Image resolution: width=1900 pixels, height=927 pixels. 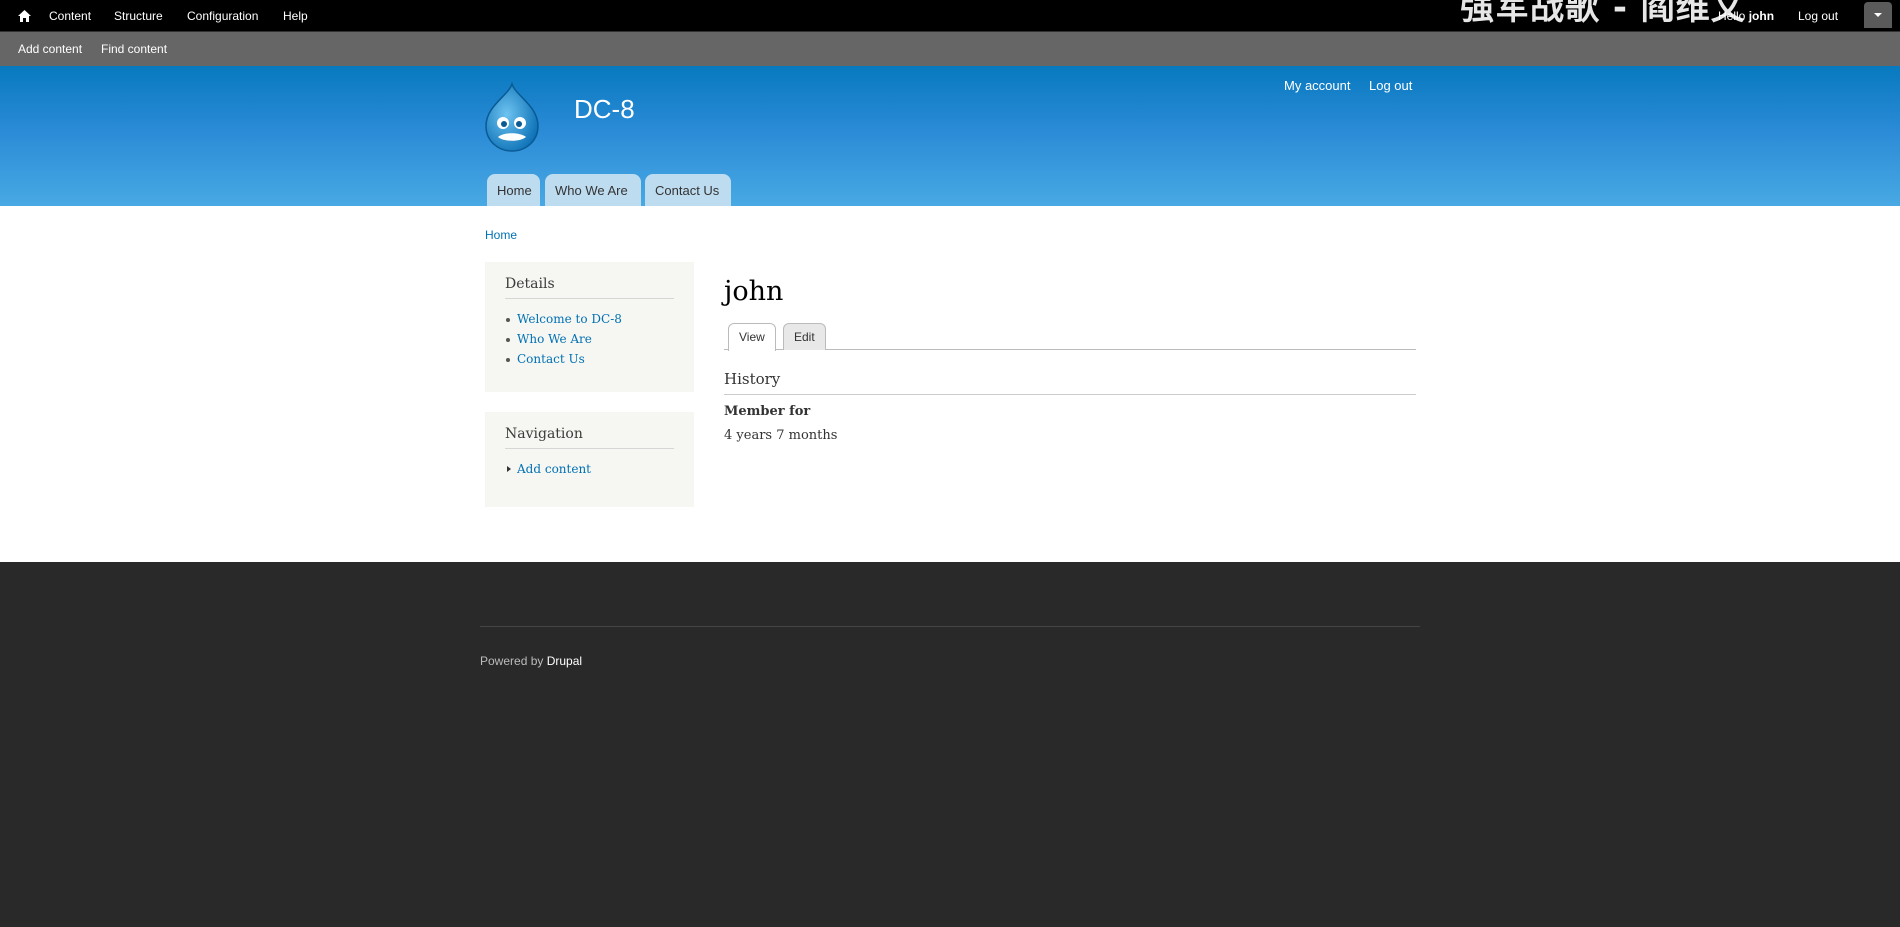 I want to click on breadcrumb: Home, so click(x=501, y=235).